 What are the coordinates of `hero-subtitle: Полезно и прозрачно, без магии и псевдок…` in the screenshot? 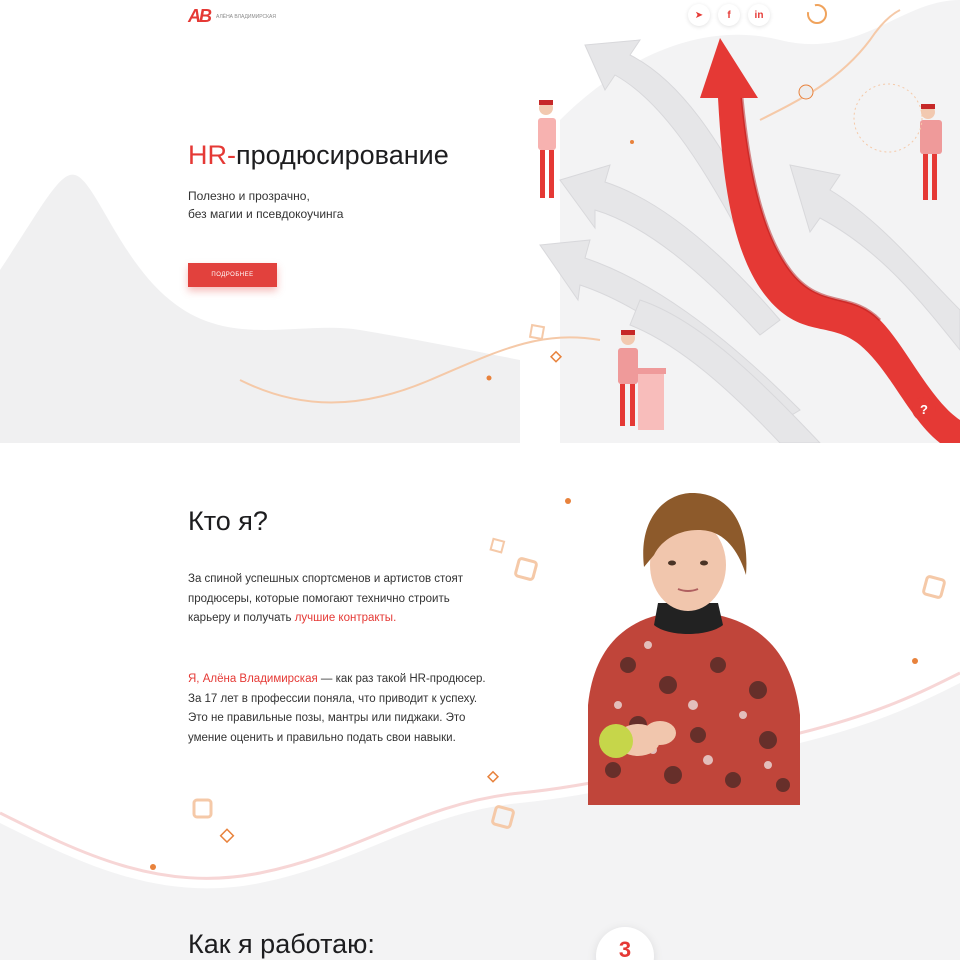 It's located at (318, 205).